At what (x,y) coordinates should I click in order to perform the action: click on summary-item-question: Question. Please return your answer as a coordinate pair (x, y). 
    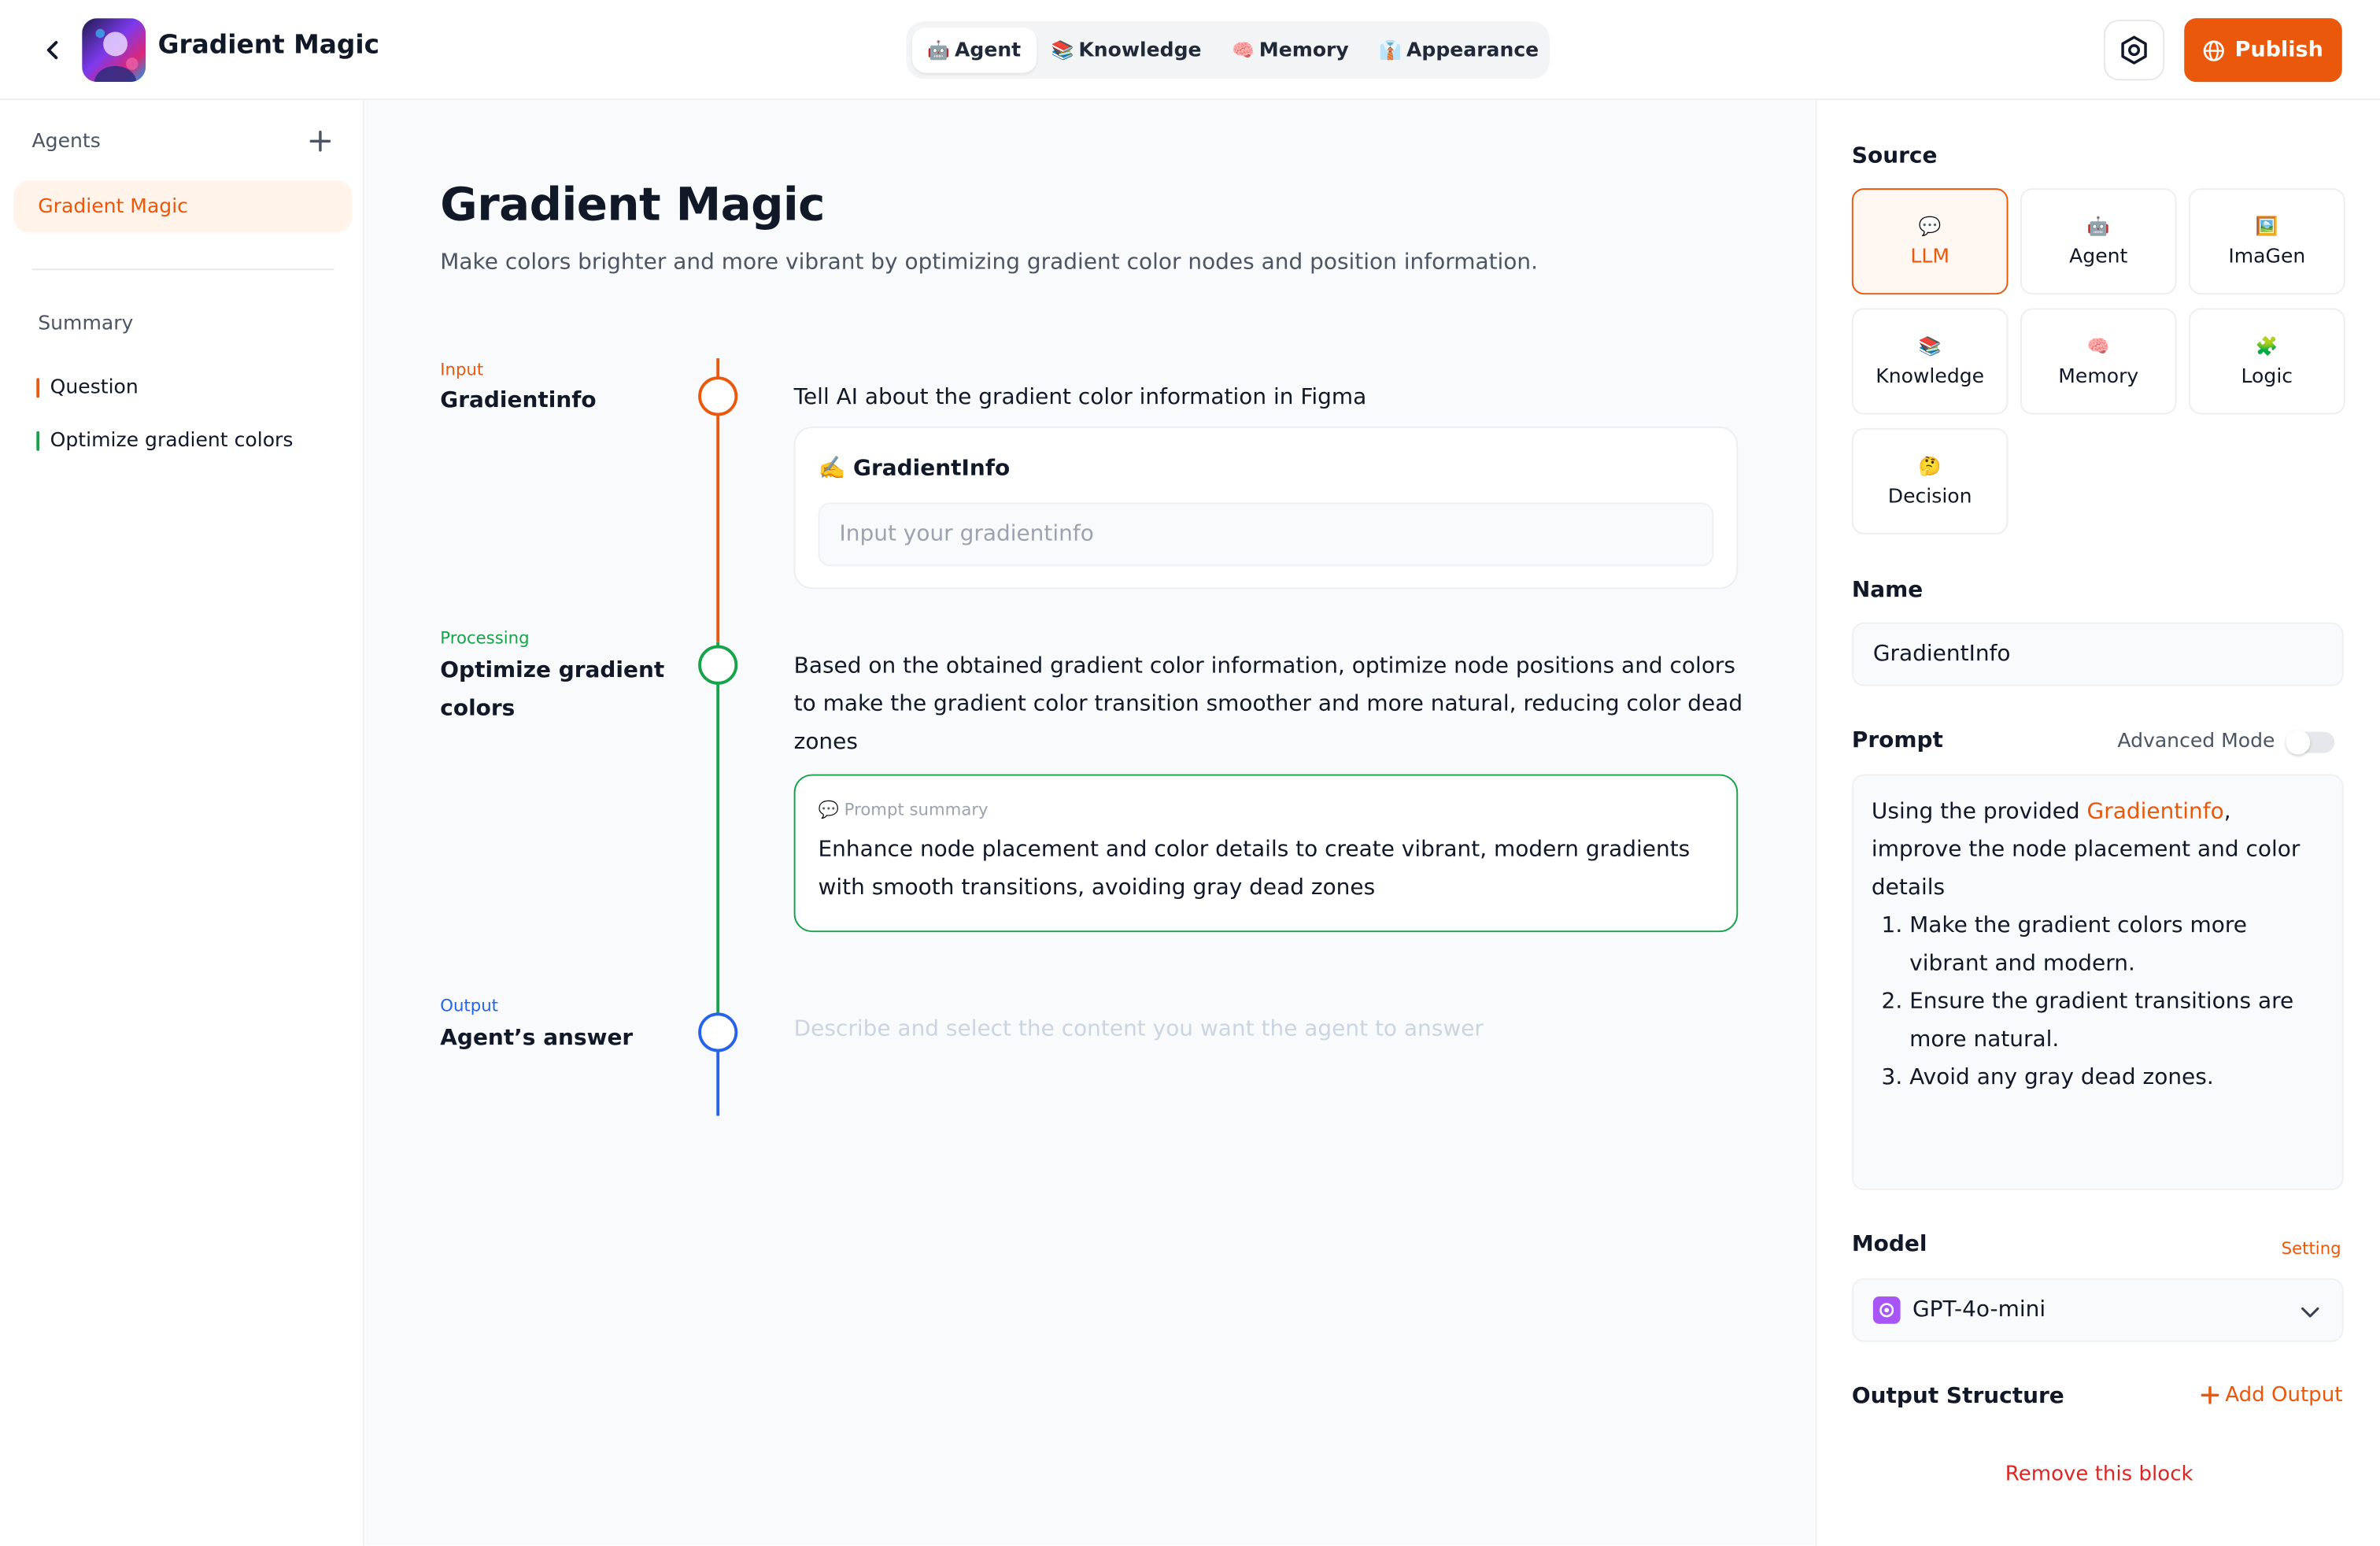
    Looking at the image, I should click on (87, 387).